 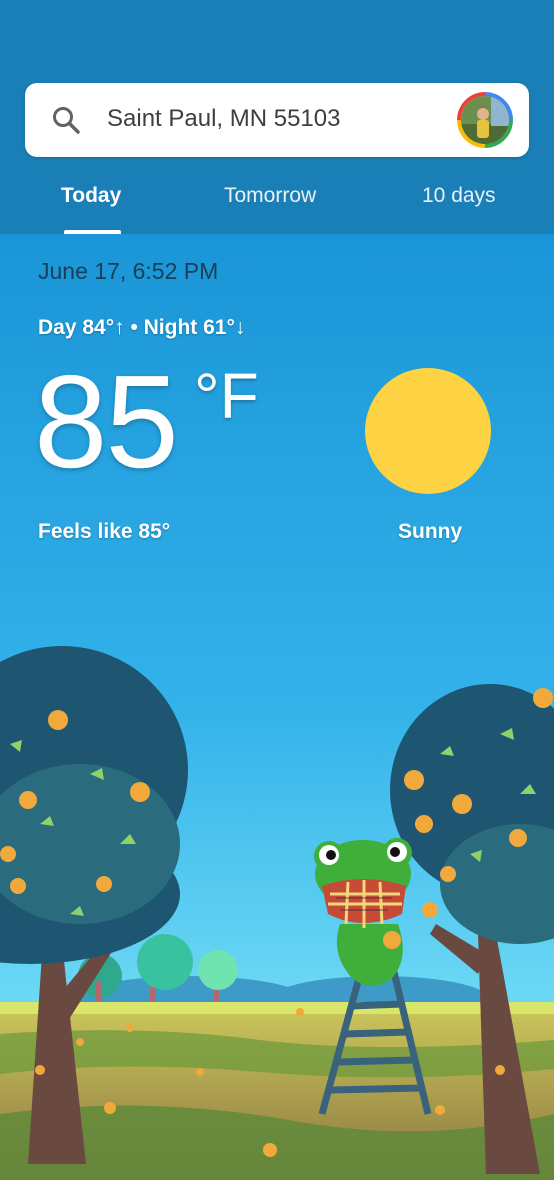 I want to click on tab-today: Today, so click(x=91, y=196).